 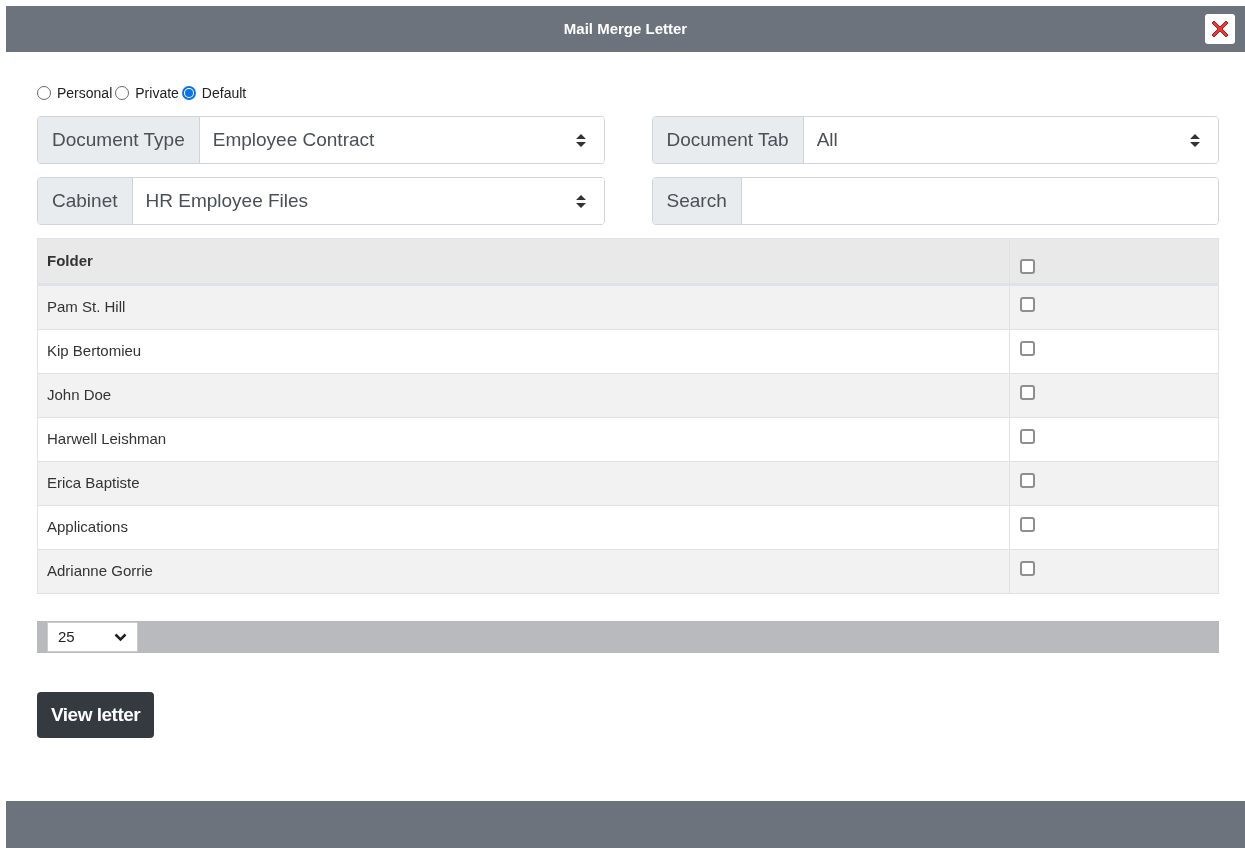 I want to click on window-title: Mail Merge Letter, so click(x=625, y=28).